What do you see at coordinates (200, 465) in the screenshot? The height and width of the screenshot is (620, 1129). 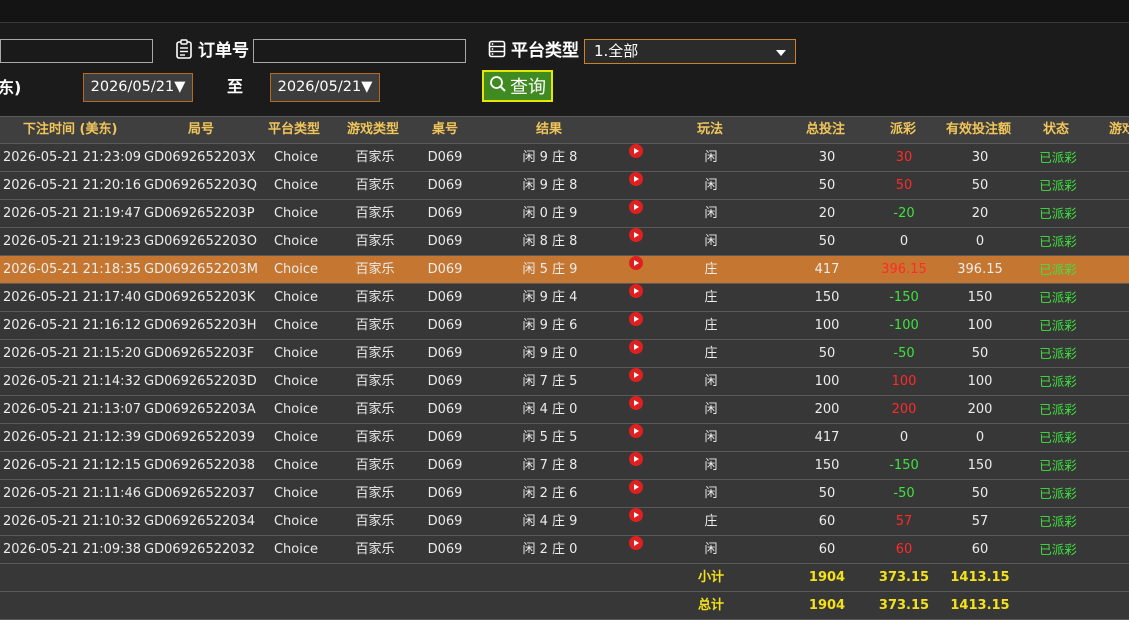 I see `round-id-cell: GD06926522038` at bounding box center [200, 465].